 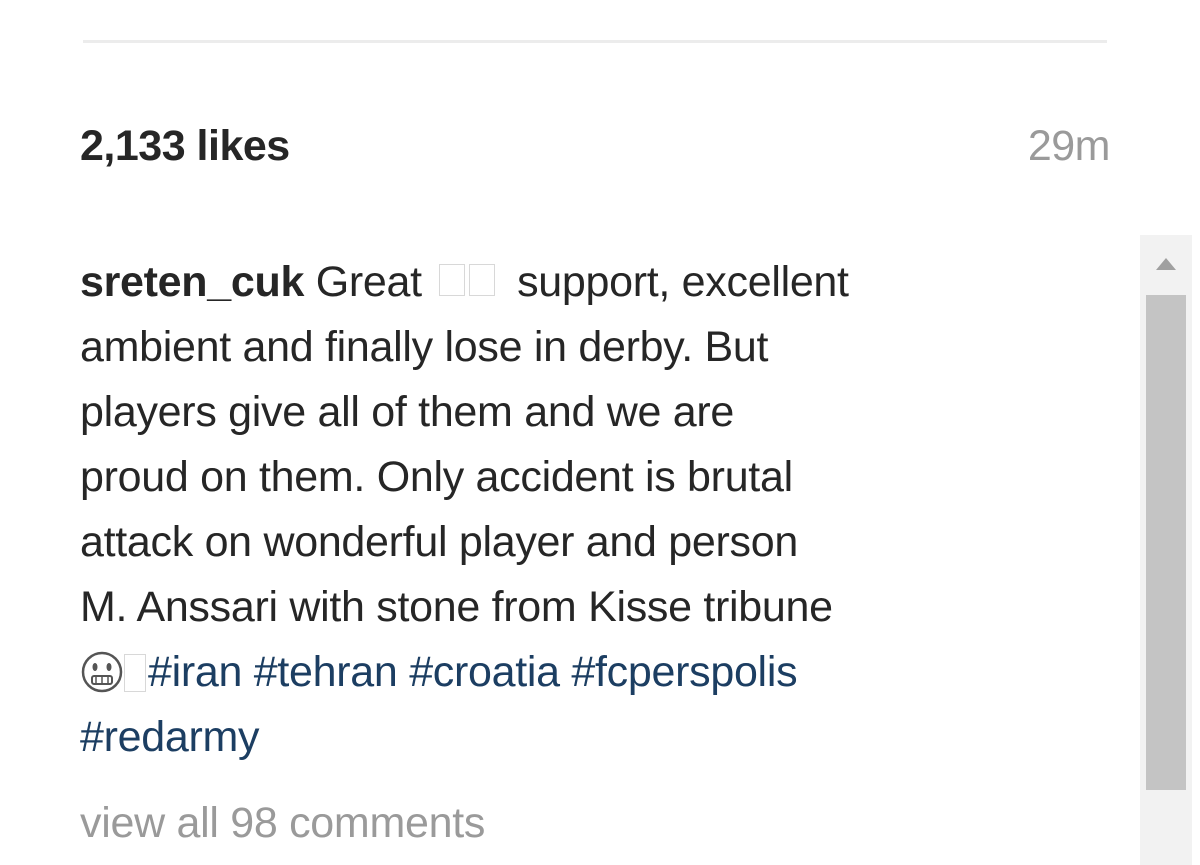 I want to click on caption-text-line-6: M. Anssari with stone from Kisse tribune, so click(x=456, y=607).